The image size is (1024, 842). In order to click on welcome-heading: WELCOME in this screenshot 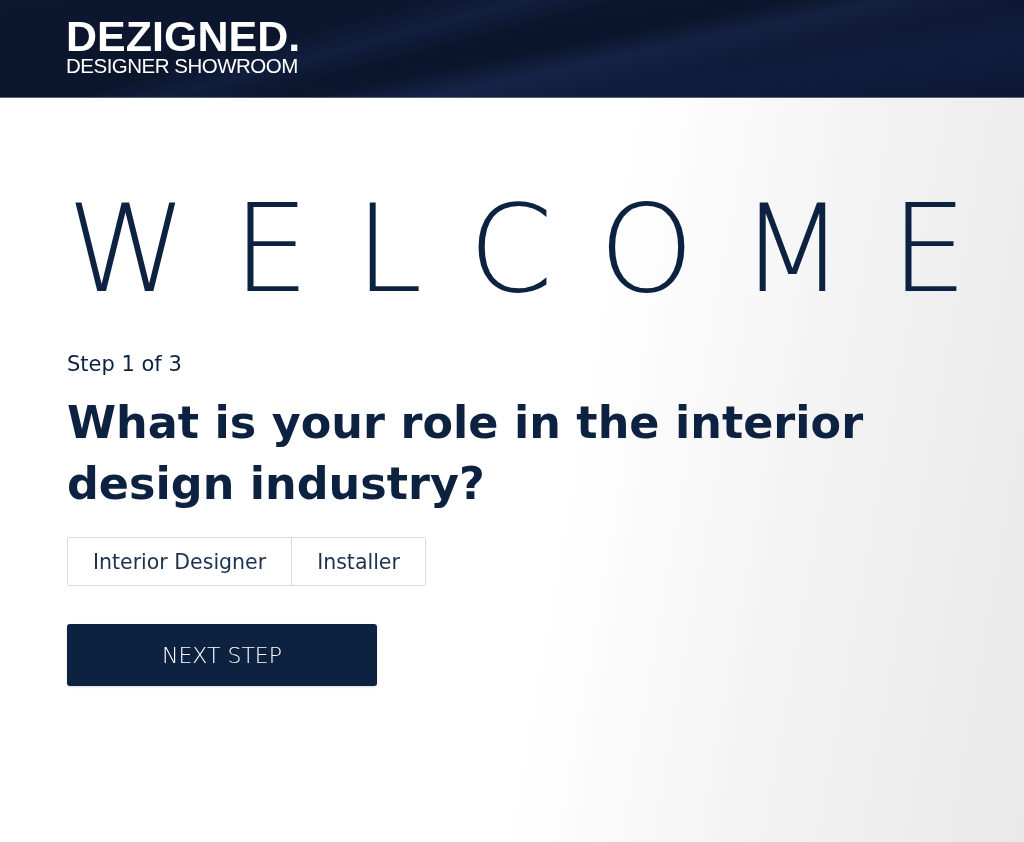, I will do `click(540, 250)`.